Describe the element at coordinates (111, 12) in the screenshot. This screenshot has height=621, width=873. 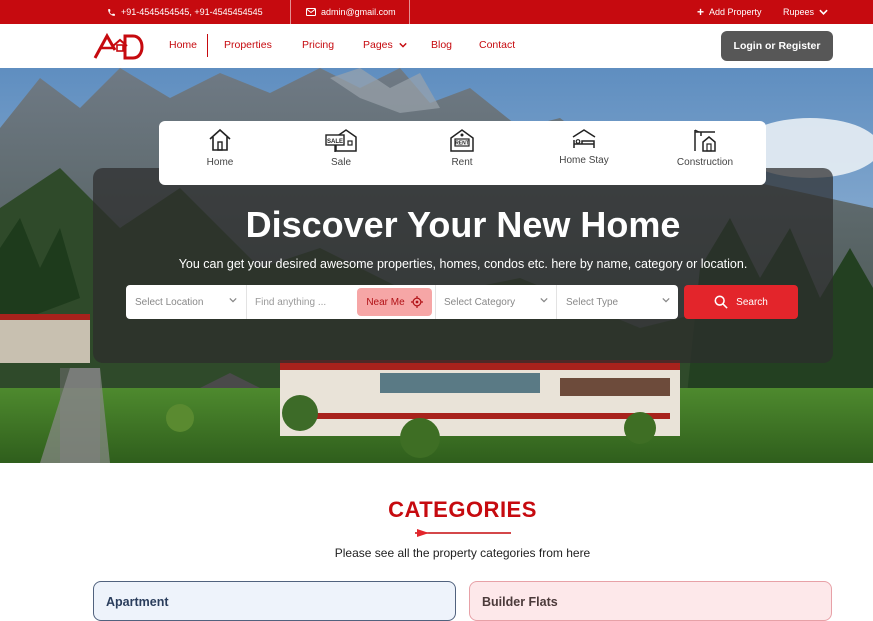
I see `phone-icon` at that location.